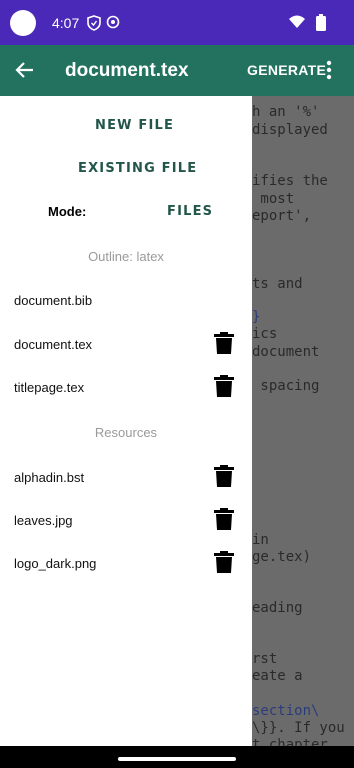 This screenshot has width=354, height=768. Describe the element at coordinates (49, 477) in the screenshot. I see `resource-item-alphadin-bst: alphadin.bst` at that location.